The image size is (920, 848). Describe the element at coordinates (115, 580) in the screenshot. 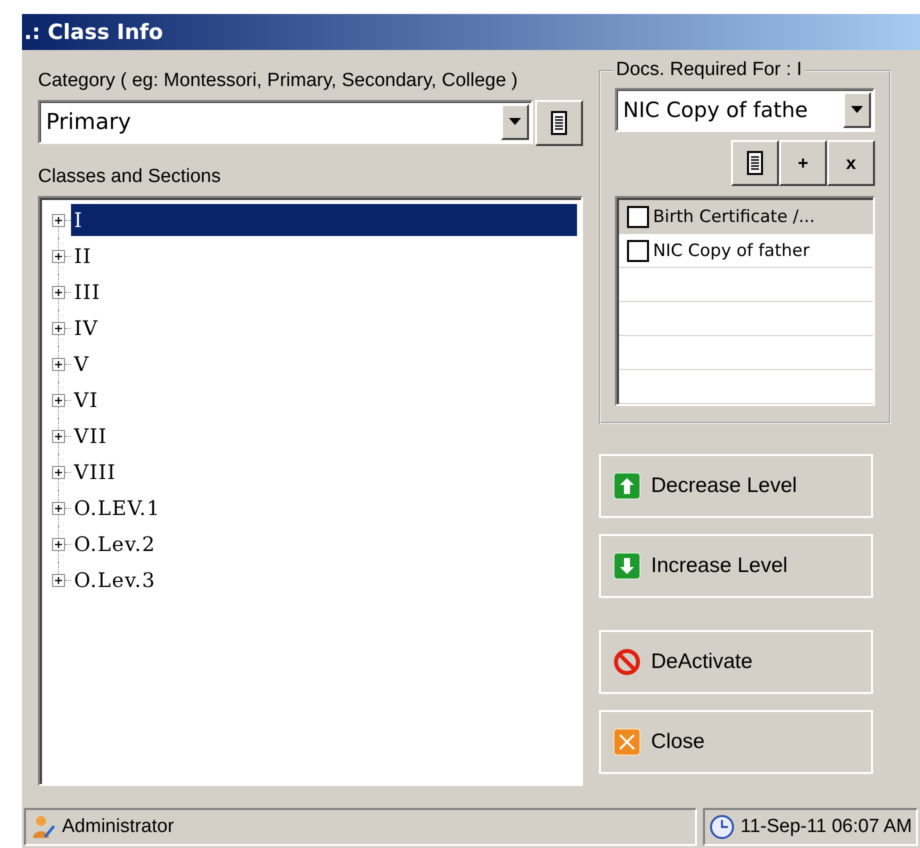

I see `tree-item: O.Lev.3` at that location.